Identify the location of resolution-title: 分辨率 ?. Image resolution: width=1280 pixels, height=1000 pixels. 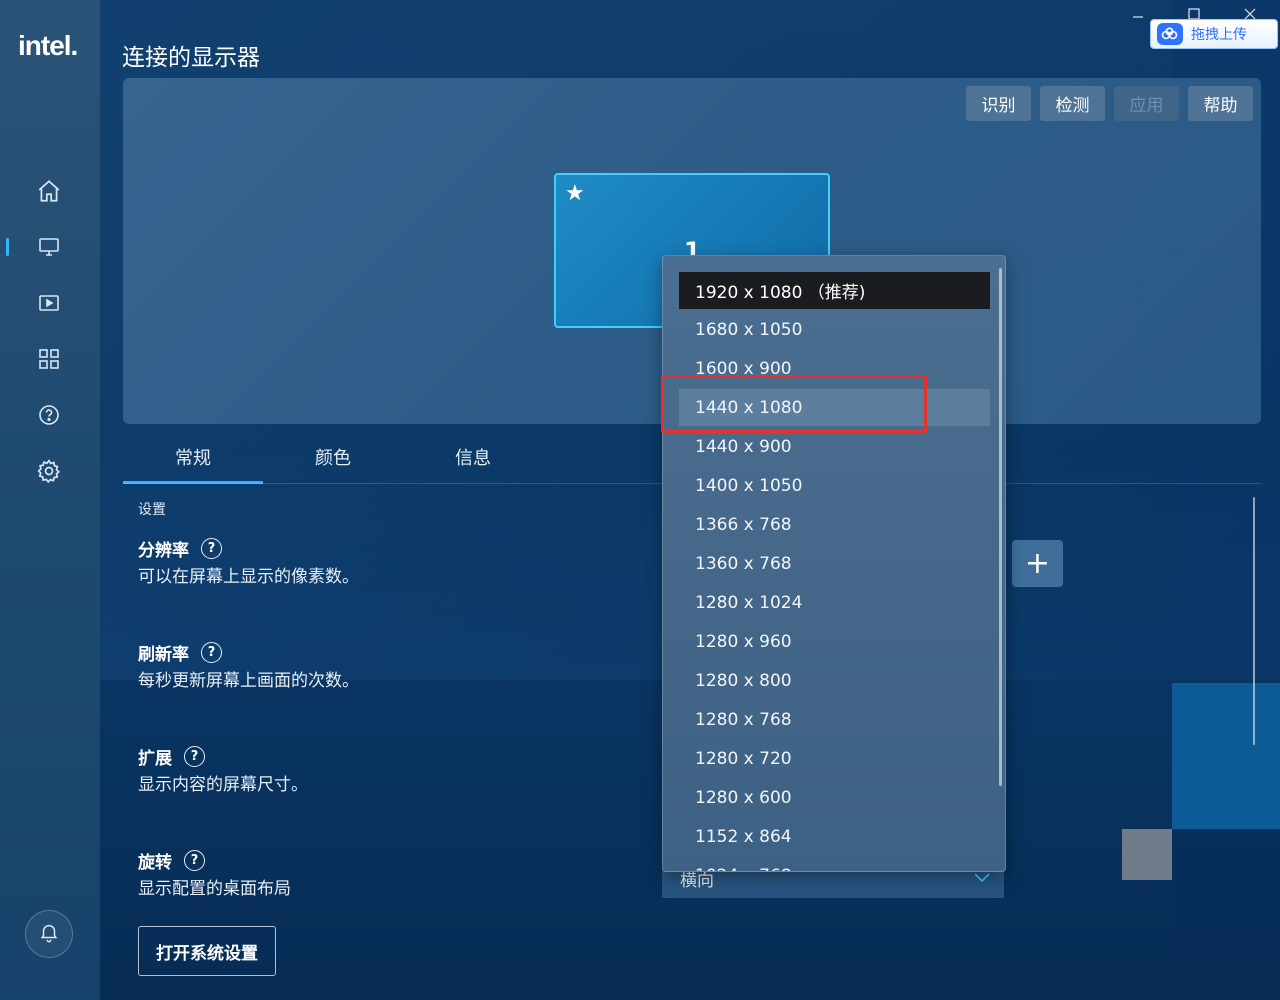
(180, 548).